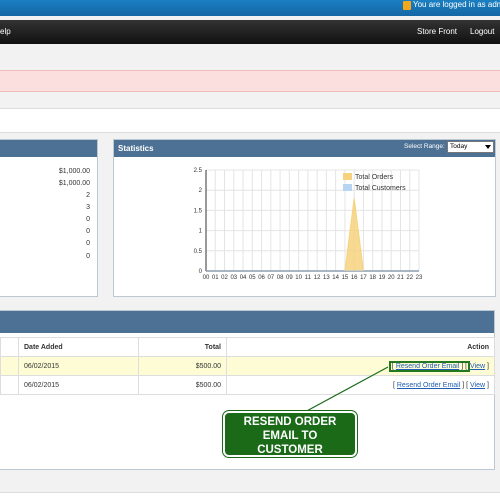 This screenshot has width=500, height=500. What do you see at coordinates (215, 278) in the screenshot?
I see `x-tick-label: 01` at bounding box center [215, 278].